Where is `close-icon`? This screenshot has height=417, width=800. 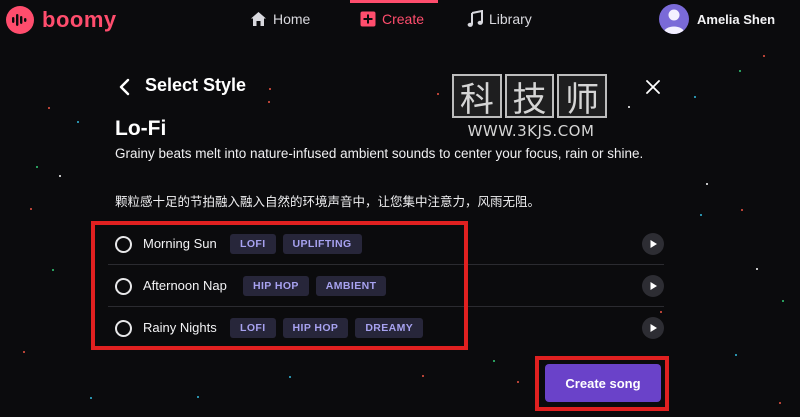 close-icon is located at coordinates (653, 87).